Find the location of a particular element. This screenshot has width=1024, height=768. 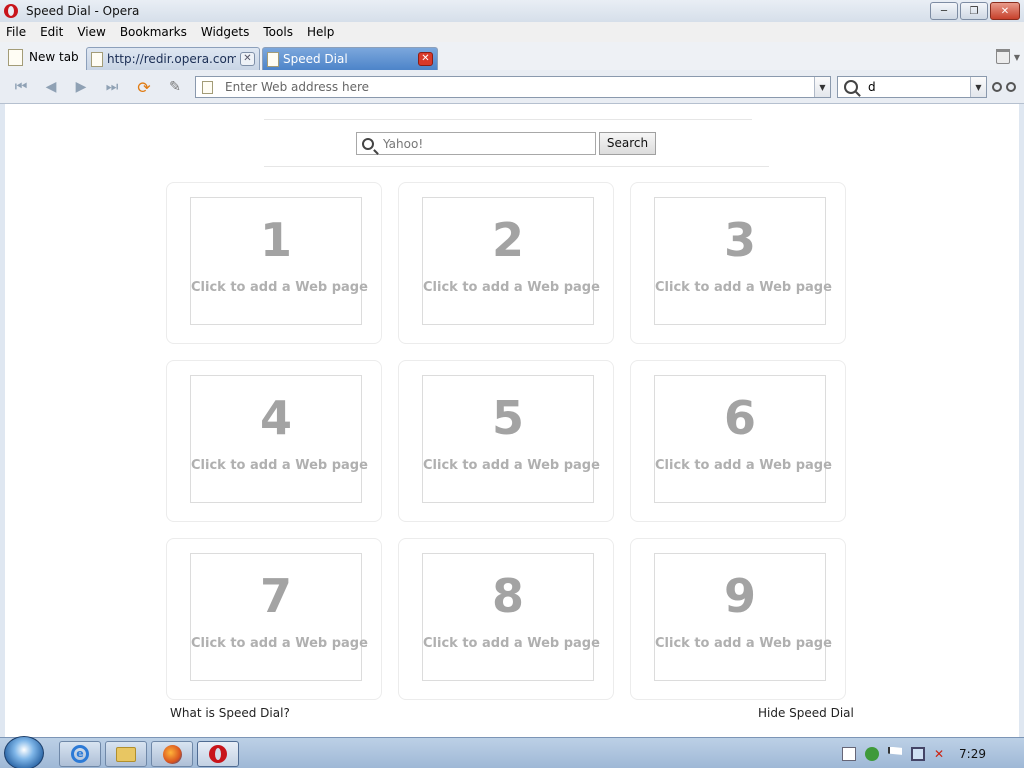

forward-icon: ▶ is located at coordinates (81, 87).